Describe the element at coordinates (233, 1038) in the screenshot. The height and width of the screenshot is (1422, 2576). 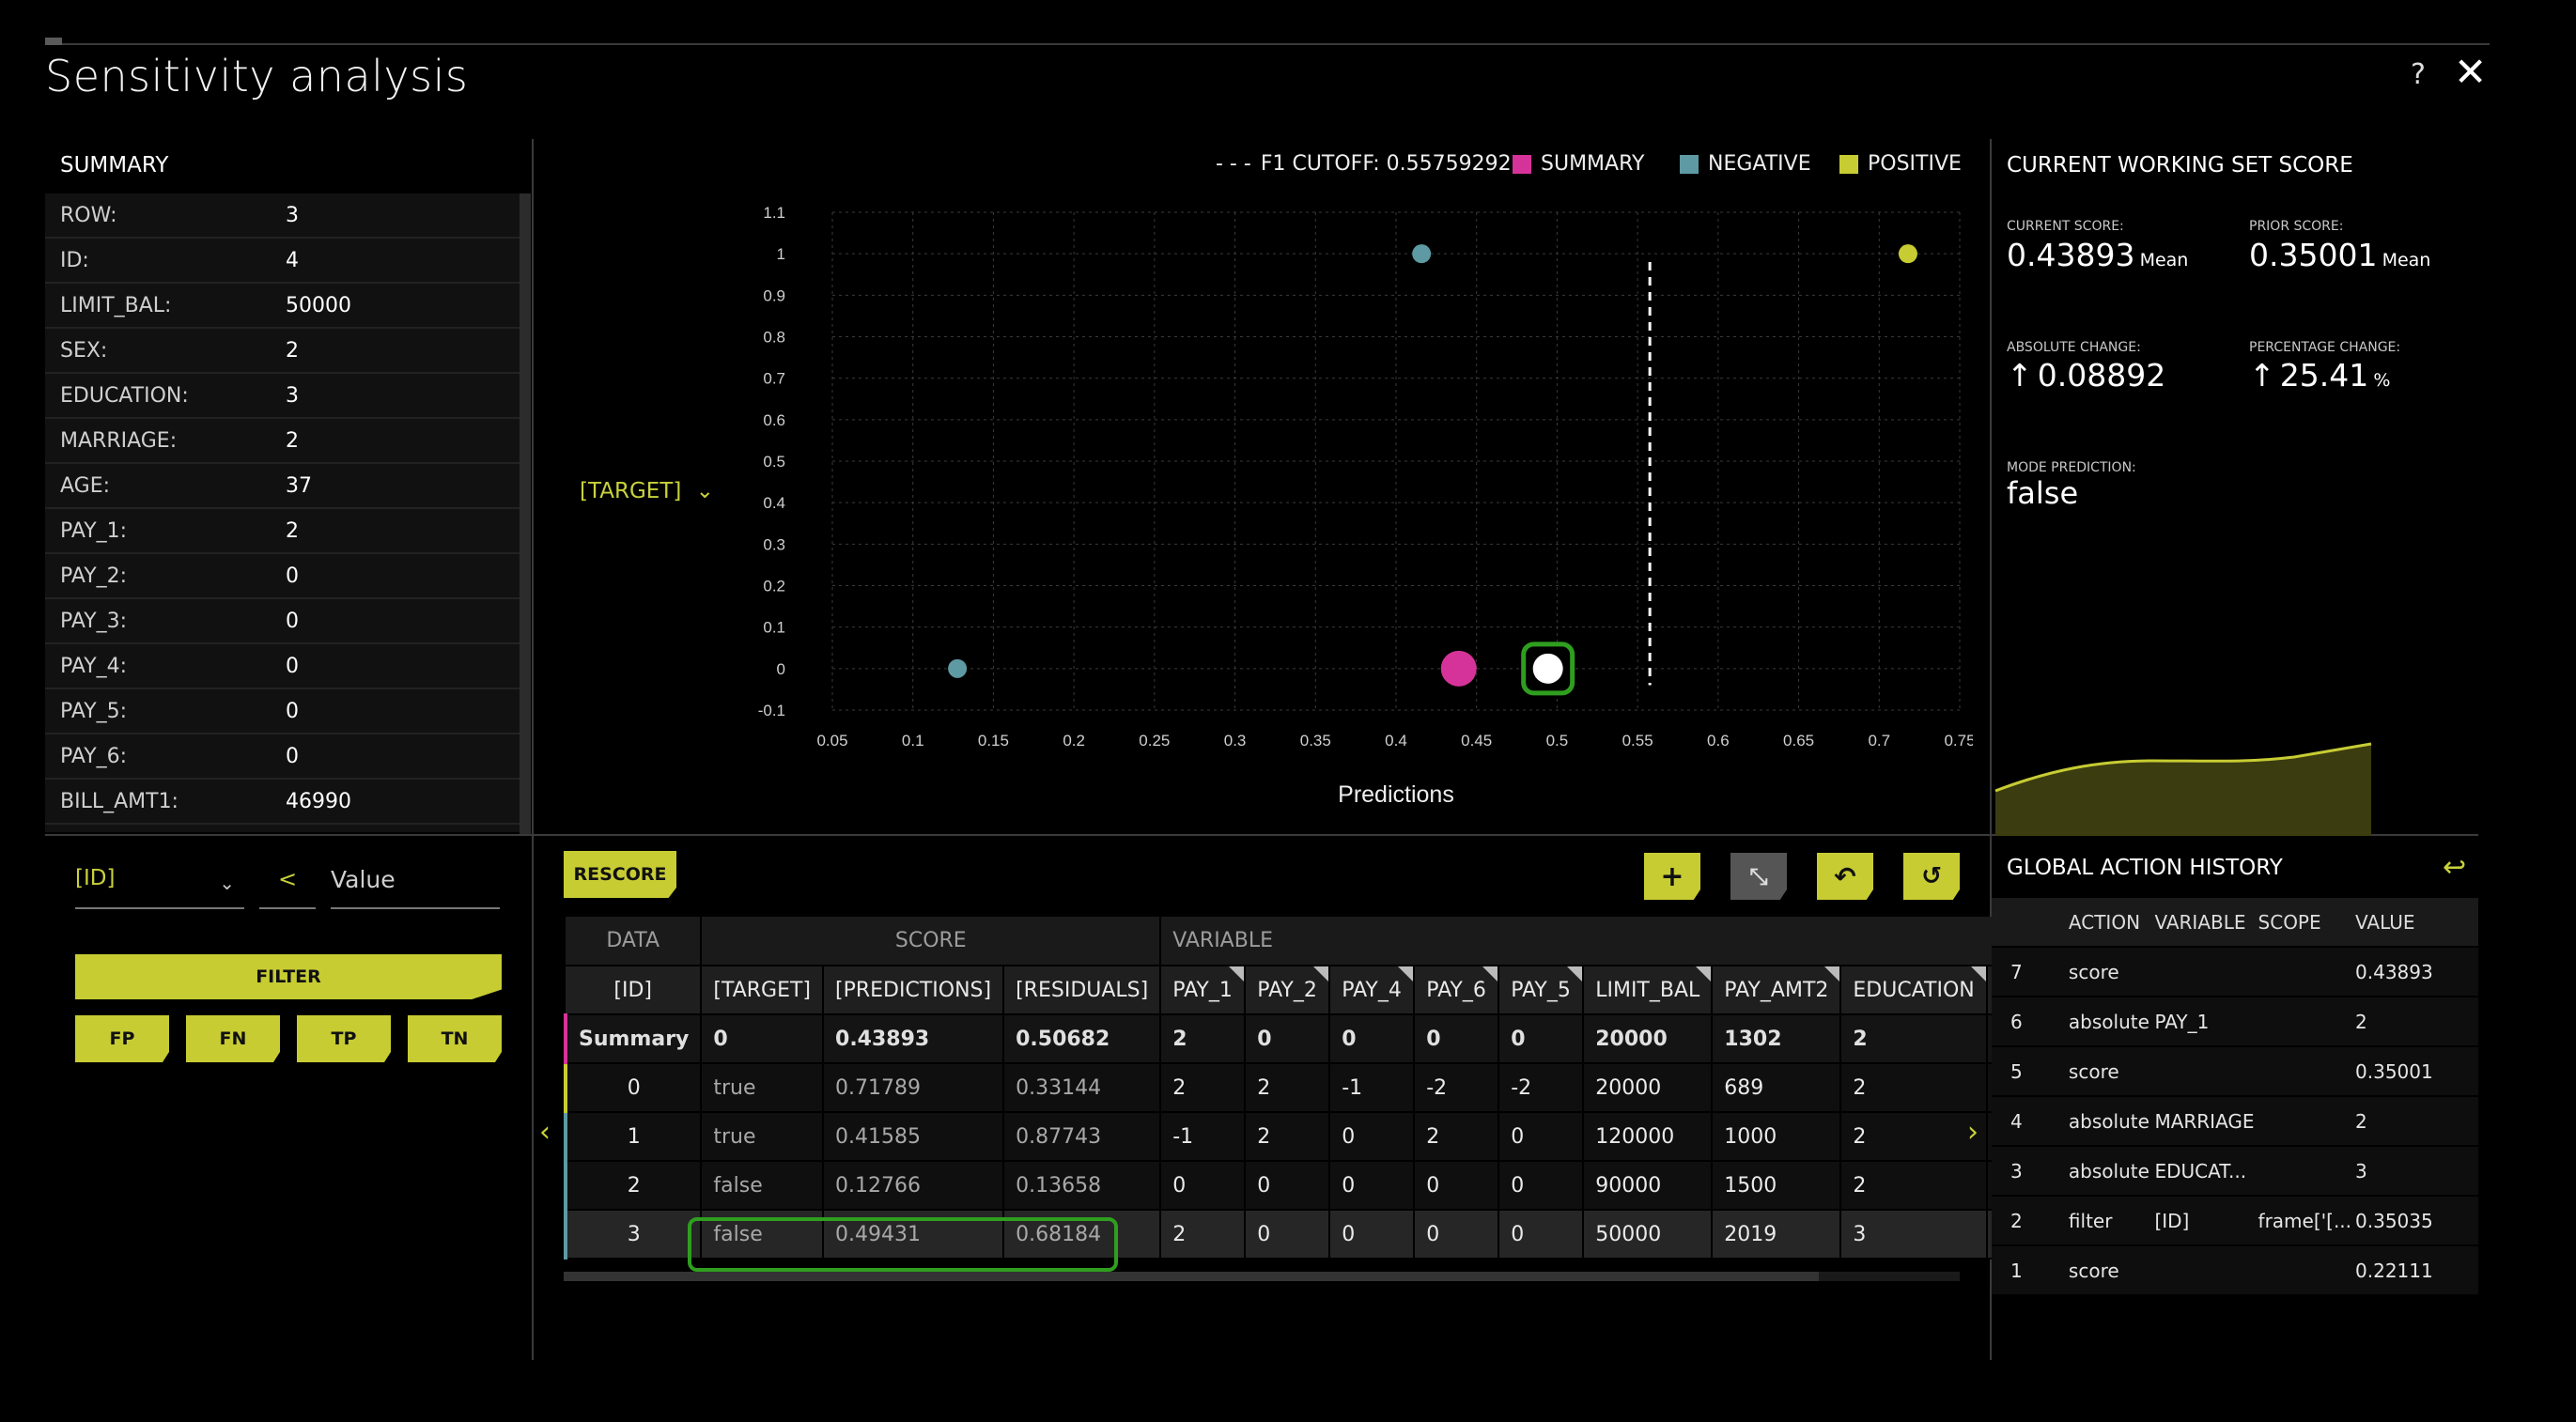
I see `fn-button: FN` at that location.